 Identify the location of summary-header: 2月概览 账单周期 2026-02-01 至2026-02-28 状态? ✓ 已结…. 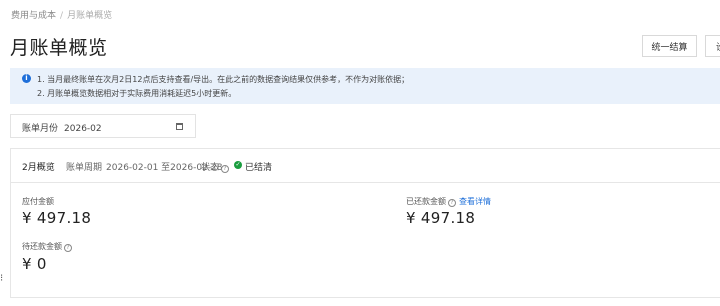
(365, 166).